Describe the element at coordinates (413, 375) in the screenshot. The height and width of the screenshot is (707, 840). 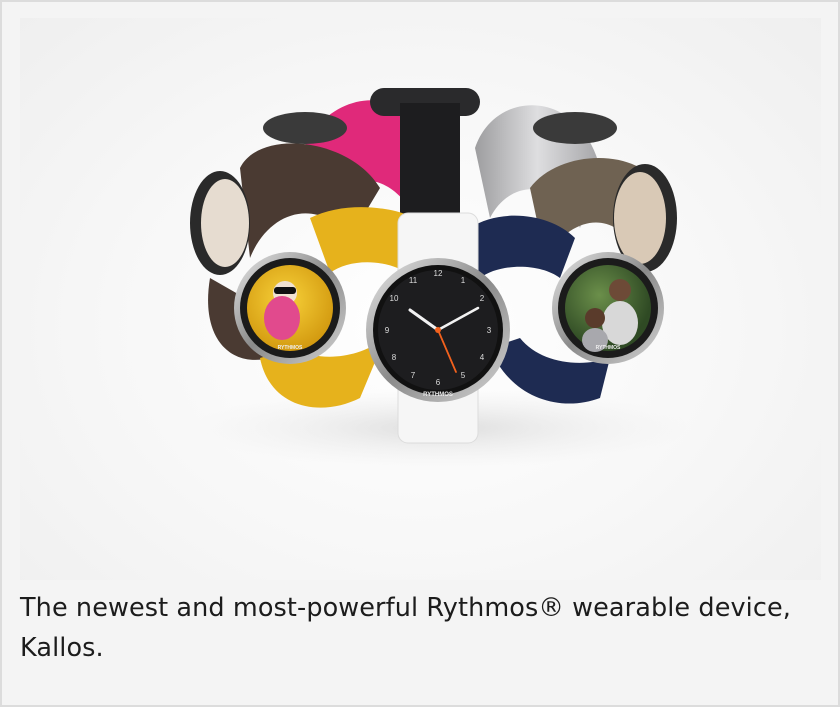
I see `svg-text: 7` at that location.